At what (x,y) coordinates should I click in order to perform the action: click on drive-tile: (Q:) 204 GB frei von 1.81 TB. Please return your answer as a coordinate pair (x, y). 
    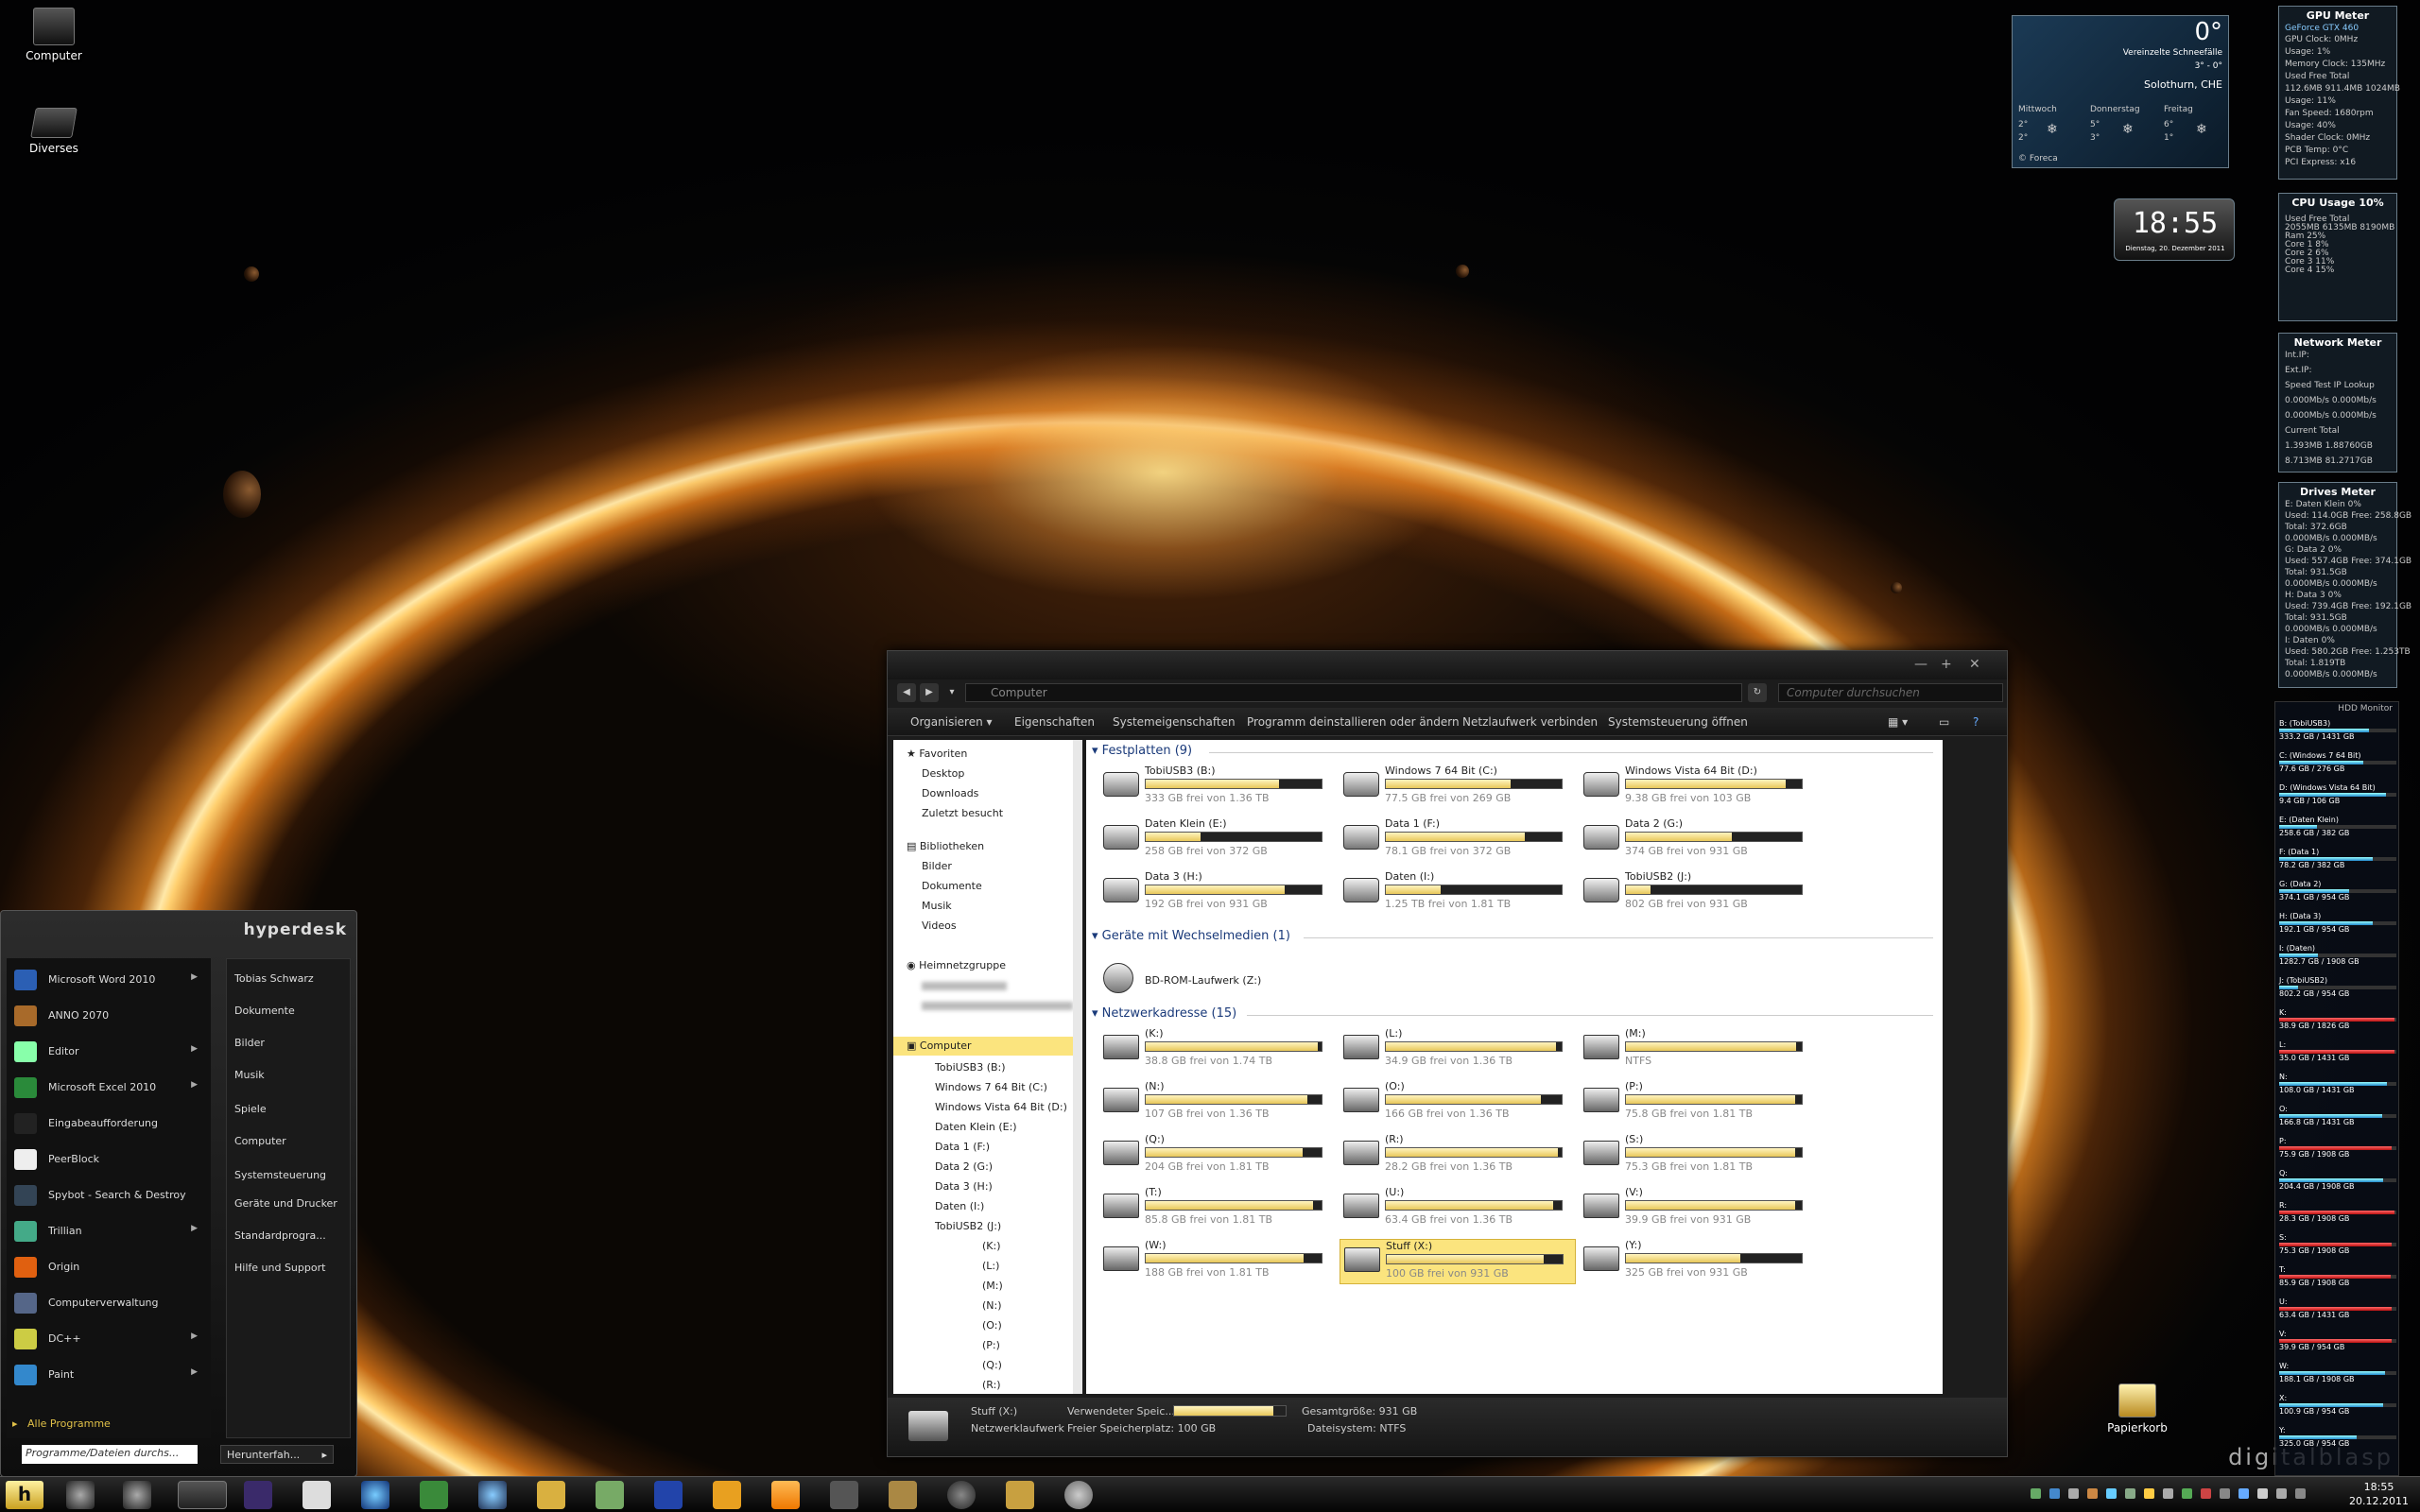
    Looking at the image, I should click on (1217, 1155).